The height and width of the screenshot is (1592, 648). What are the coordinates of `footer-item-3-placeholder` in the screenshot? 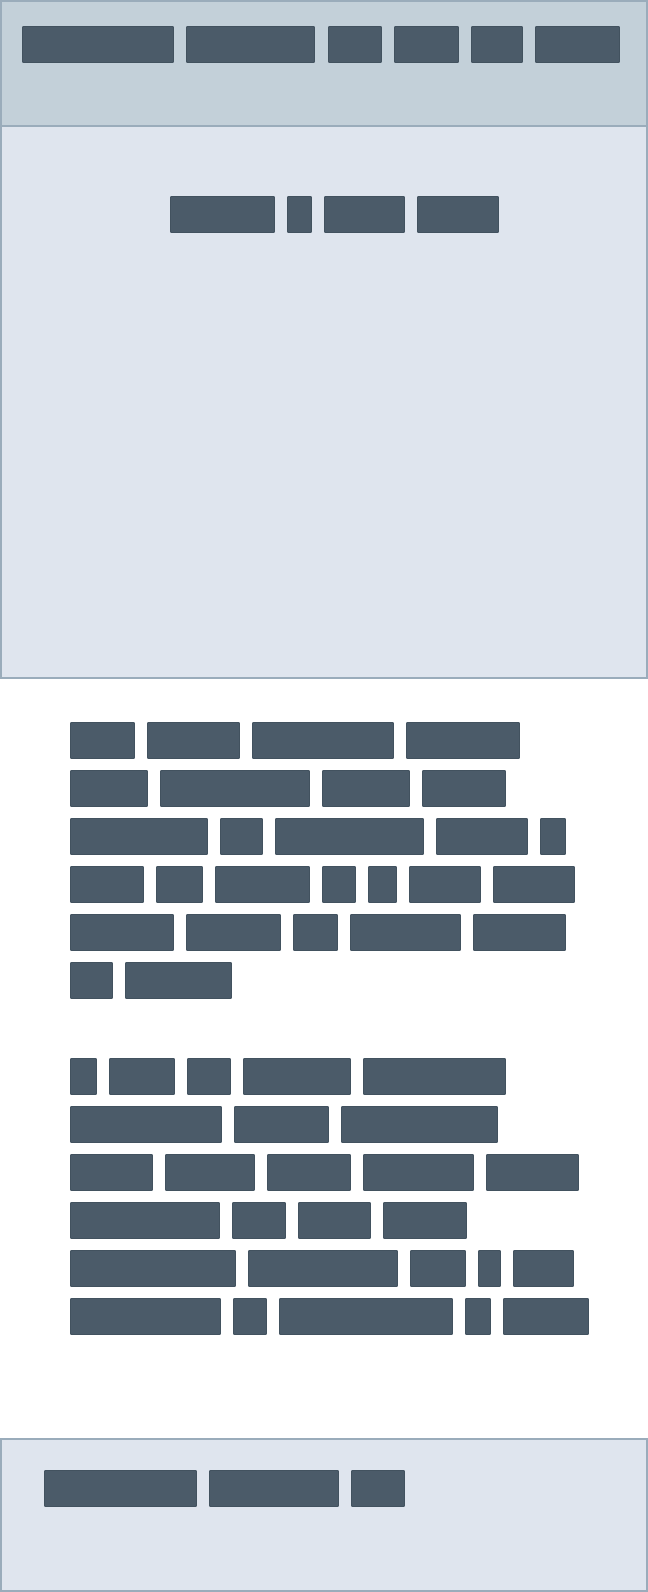 It's located at (378, 1488).